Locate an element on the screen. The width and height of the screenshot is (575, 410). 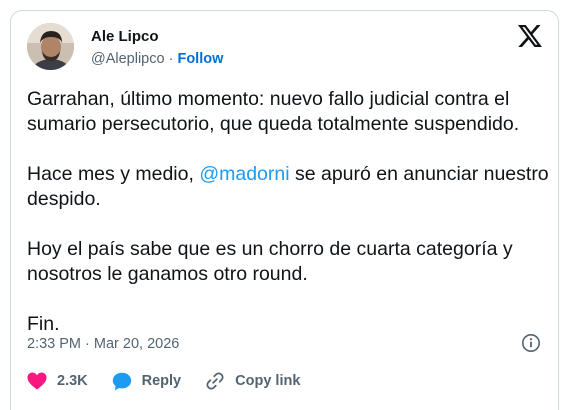
reply-label: Reply is located at coordinates (161, 381).